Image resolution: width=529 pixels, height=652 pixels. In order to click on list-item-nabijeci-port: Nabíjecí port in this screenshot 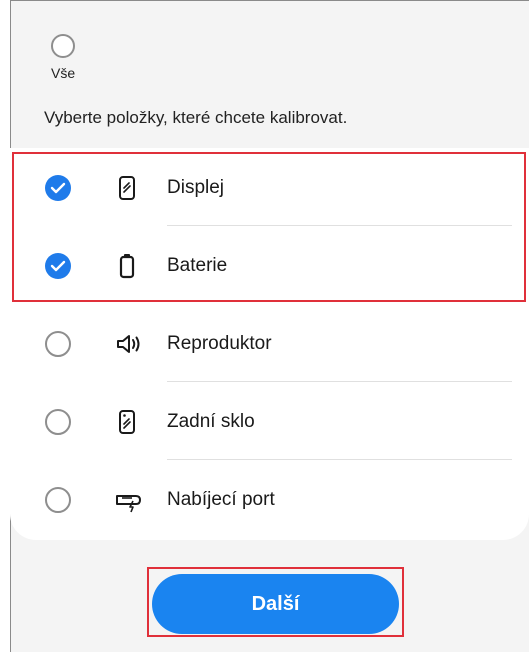, I will do `click(269, 499)`.